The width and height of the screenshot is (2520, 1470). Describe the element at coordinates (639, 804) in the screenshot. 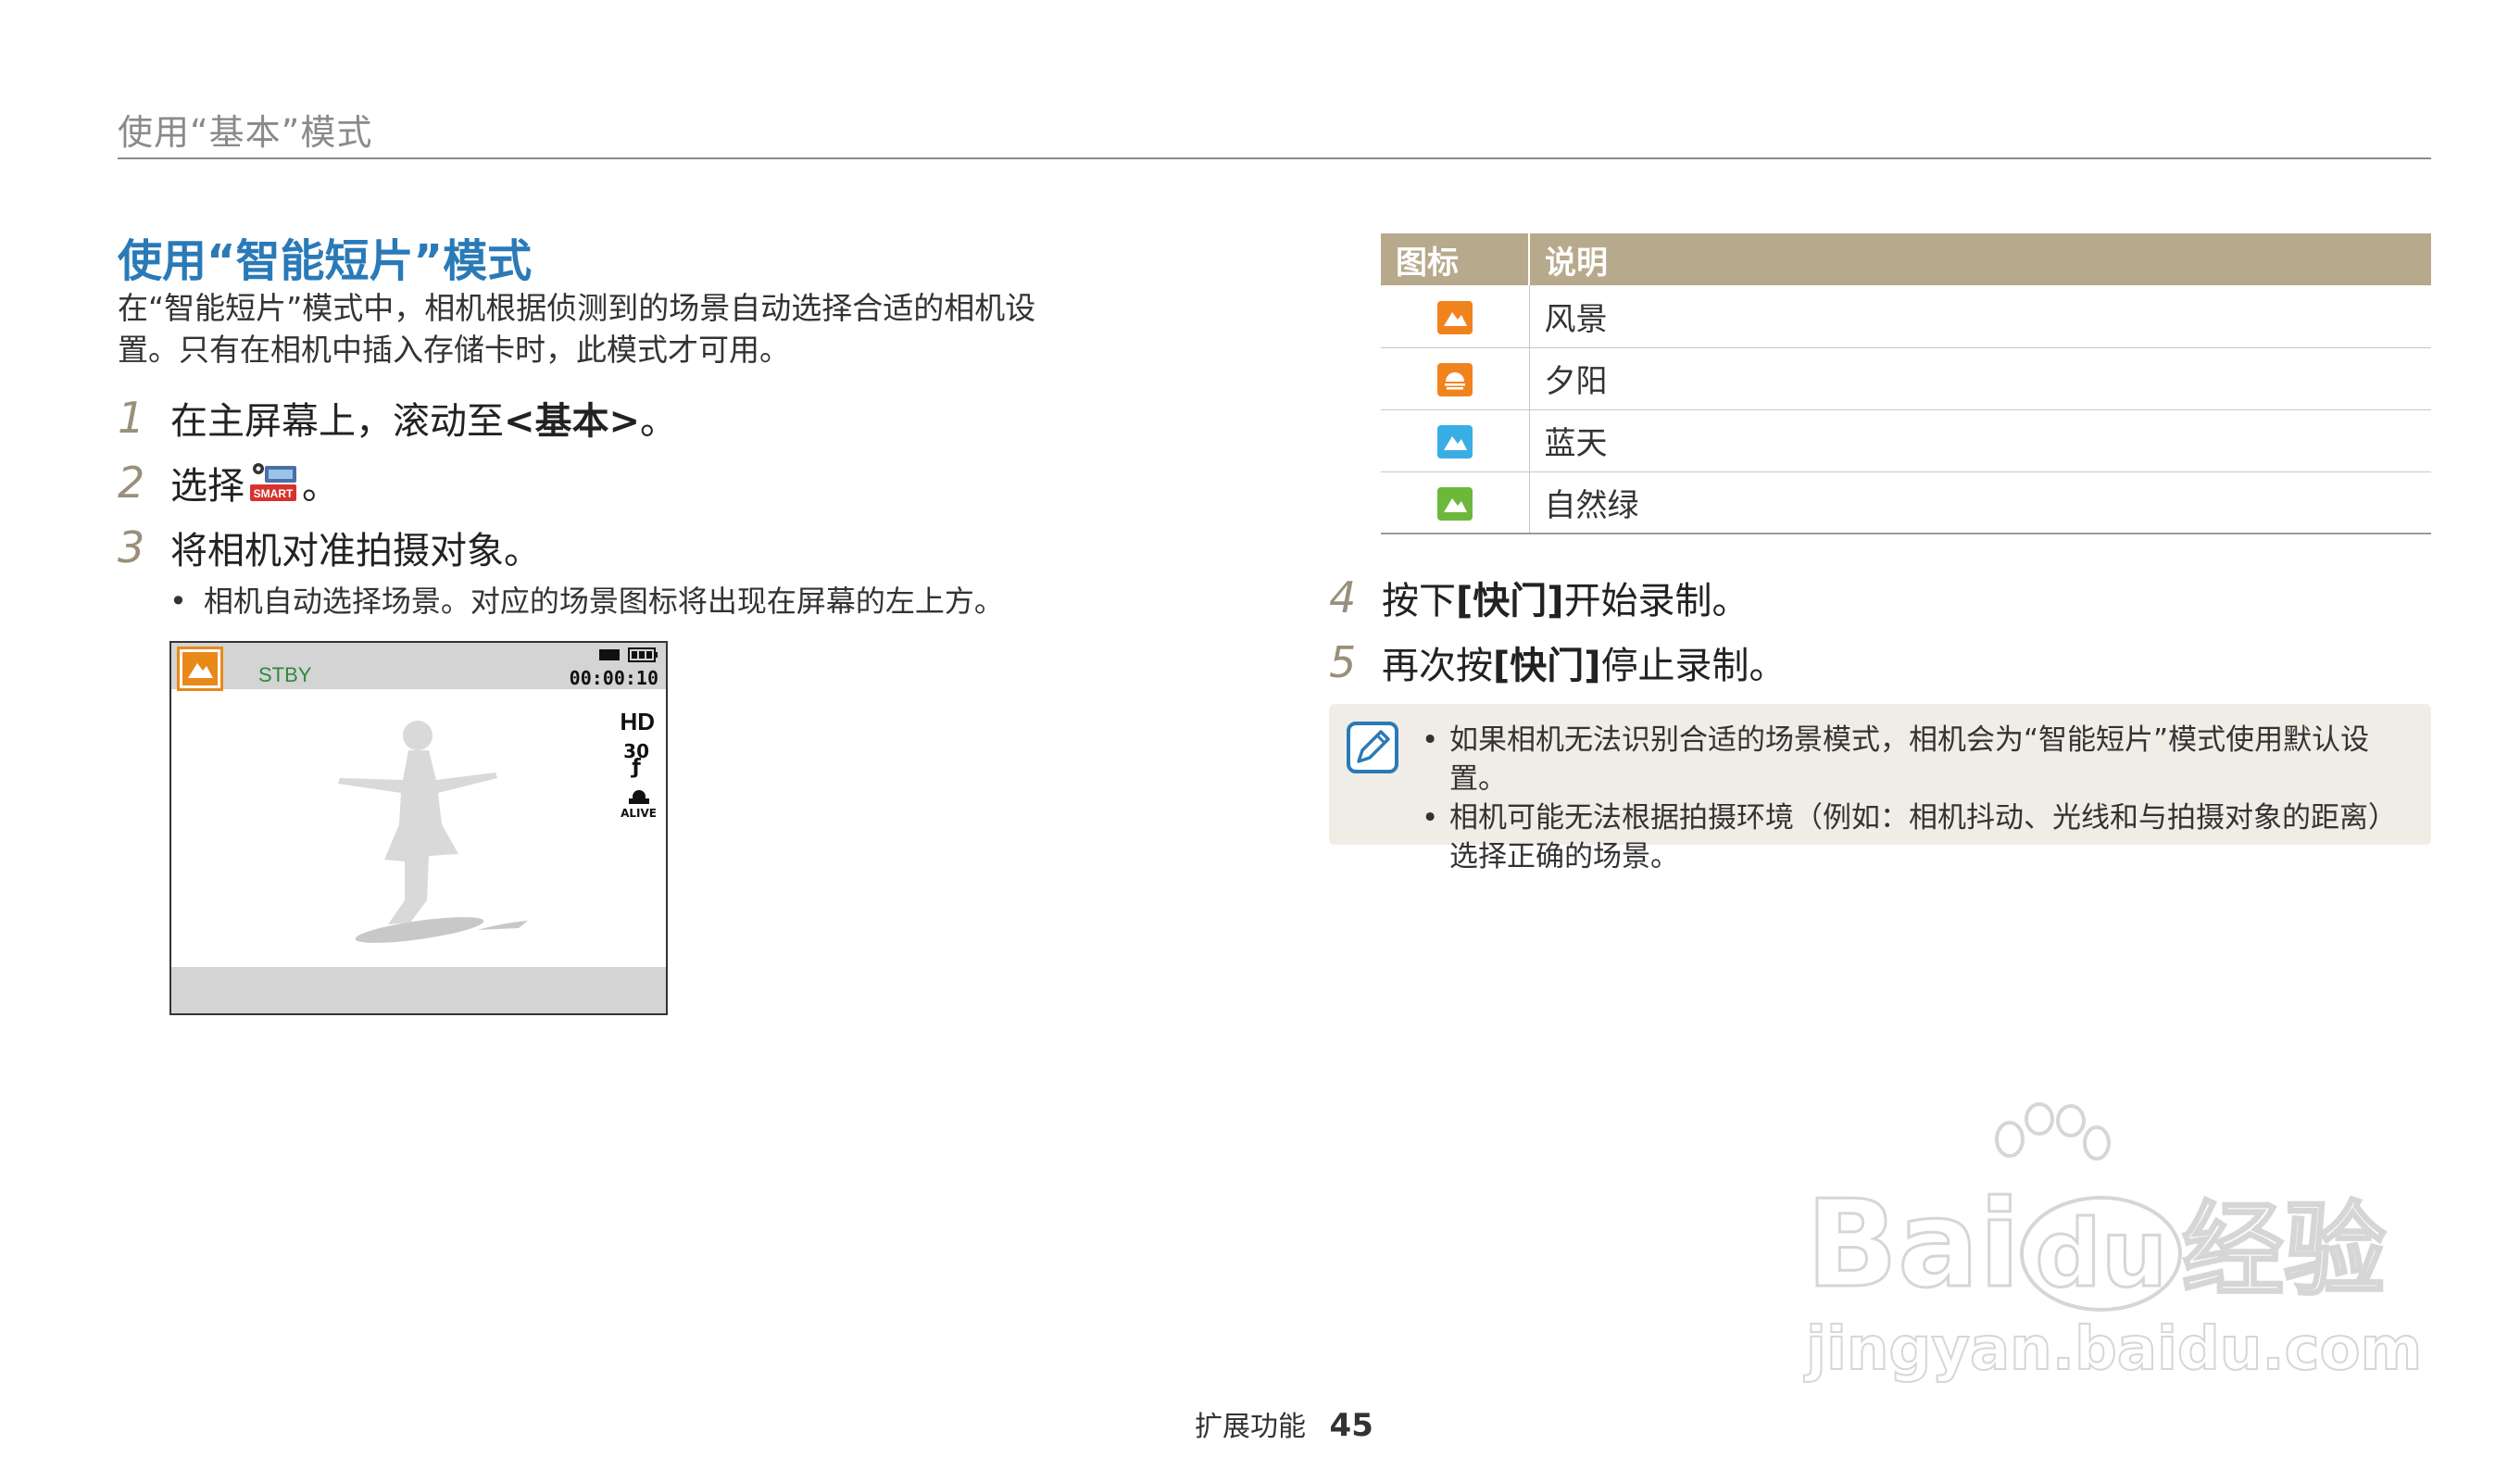

I see `smart-alive-icon: ALIVE` at that location.